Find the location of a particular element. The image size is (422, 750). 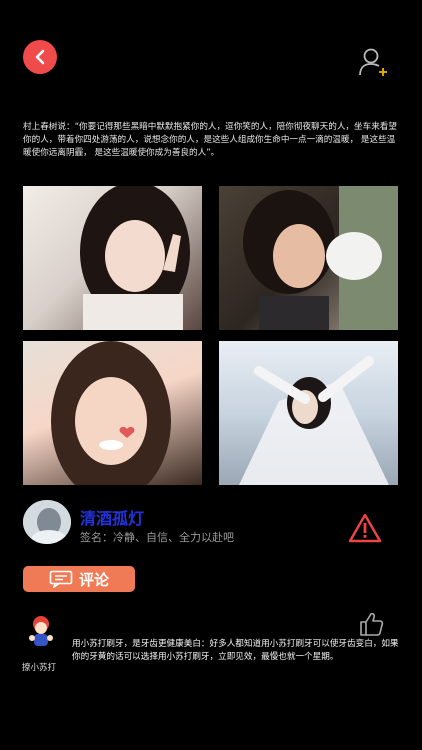

photo-3-image is located at coordinates (111, 413).